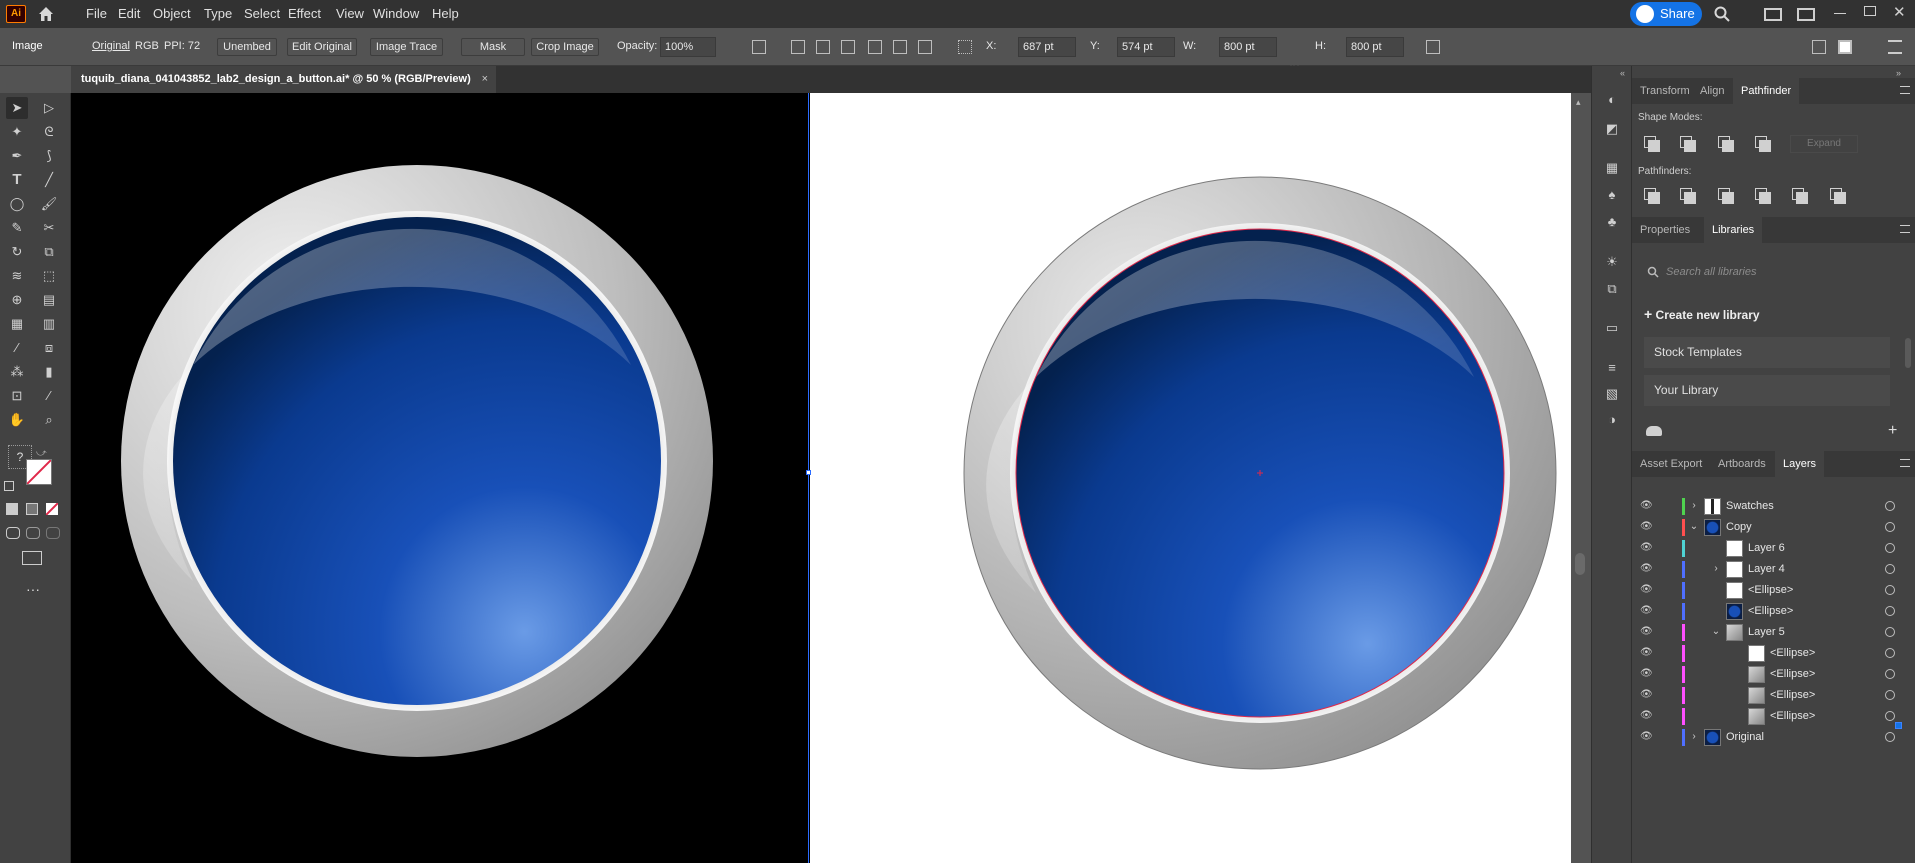 The width and height of the screenshot is (1915, 863). What do you see at coordinates (406, 47) in the screenshot?
I see `image-trace-button: Image Trace` at bounding box center [406, 47].